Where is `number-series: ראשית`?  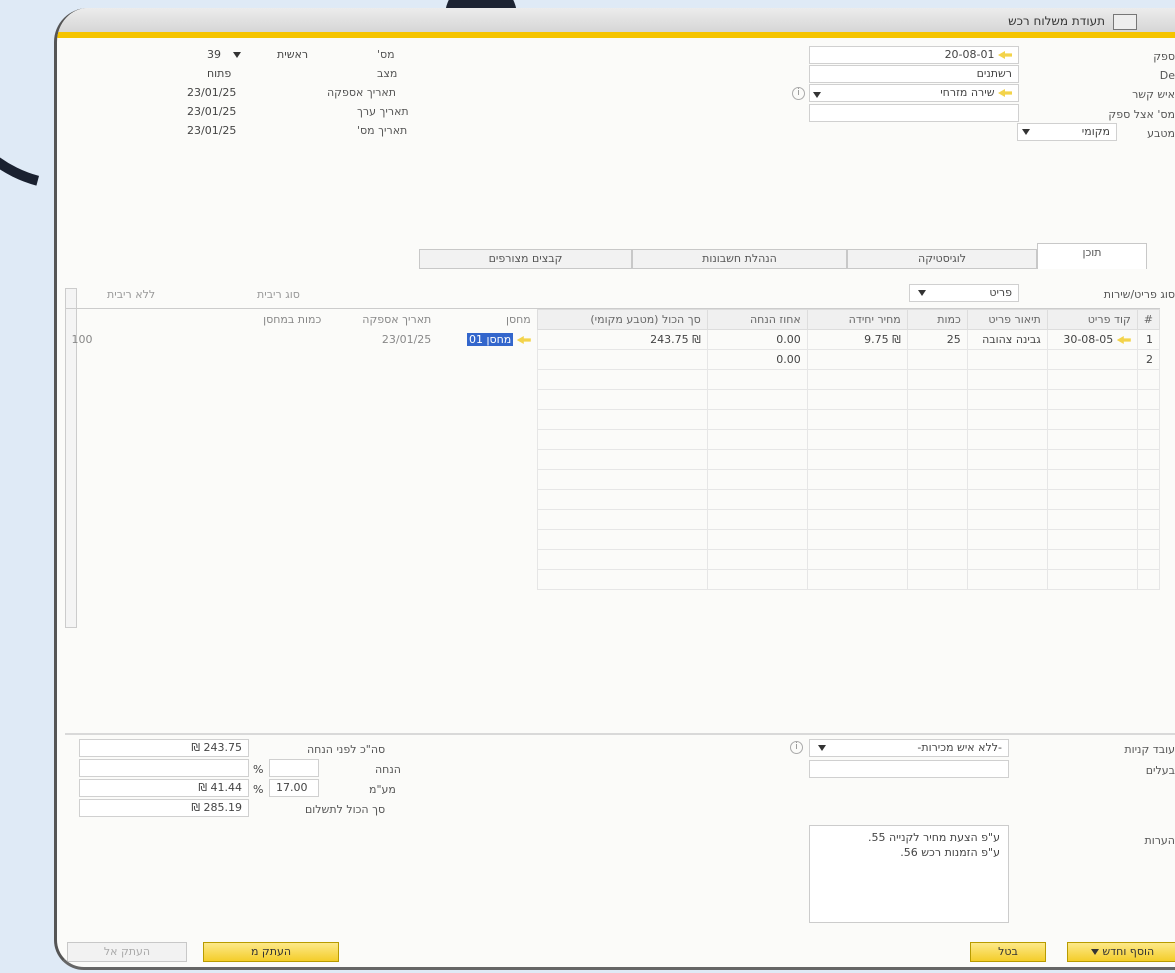 number-series: ראשית is located at coordinates (292, 54).